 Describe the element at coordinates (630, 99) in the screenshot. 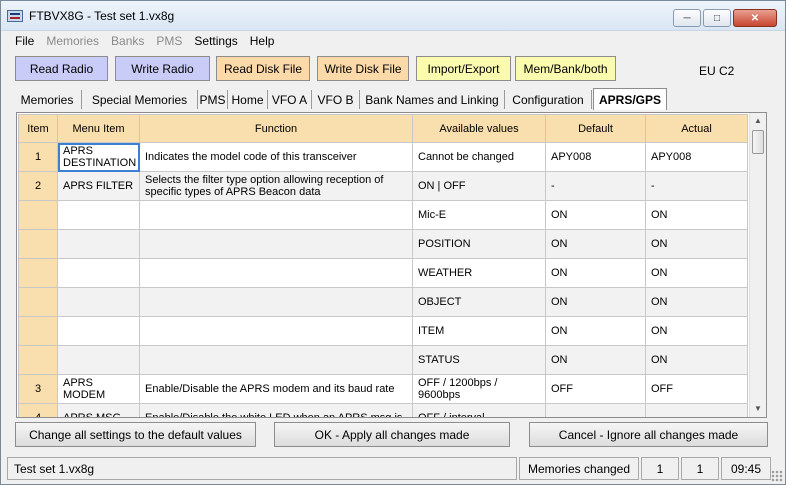

I see `tab-aprs-gps: APRS/GPS` at that location.